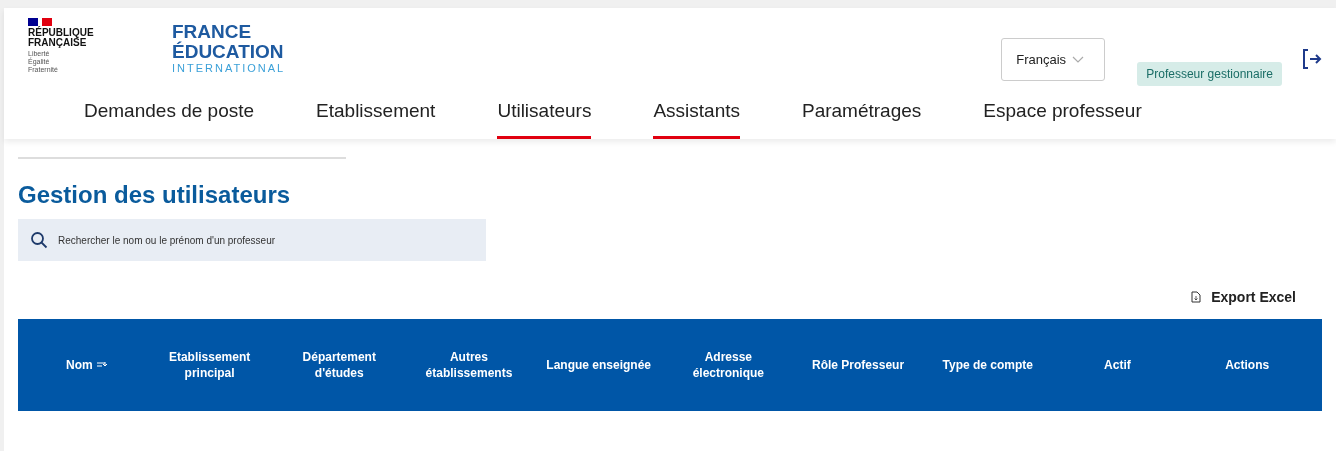 Image resolution: width=1336 pixels, height=451 pixels. What do you see at coordinates (252, 240) in the screenshot?
I see `search-field: Rechercher le nom ou le prénom d'un professeur` at bounding box center [252, 240].